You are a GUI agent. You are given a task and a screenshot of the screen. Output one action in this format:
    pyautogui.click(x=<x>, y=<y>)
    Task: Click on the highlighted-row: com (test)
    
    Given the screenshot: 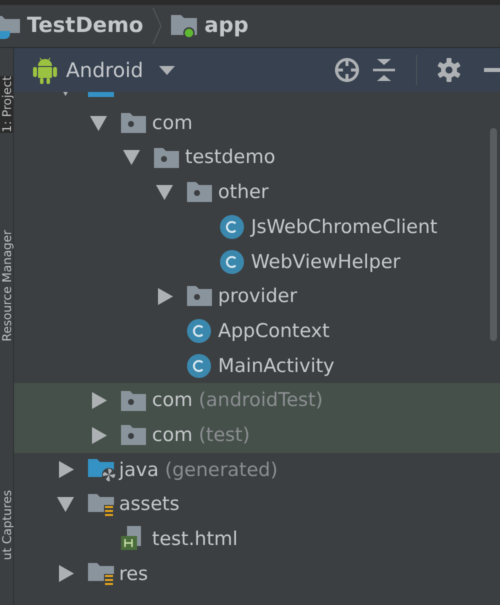 What is the action you would take?
    pyautogui.click(x=257, y=435)
    